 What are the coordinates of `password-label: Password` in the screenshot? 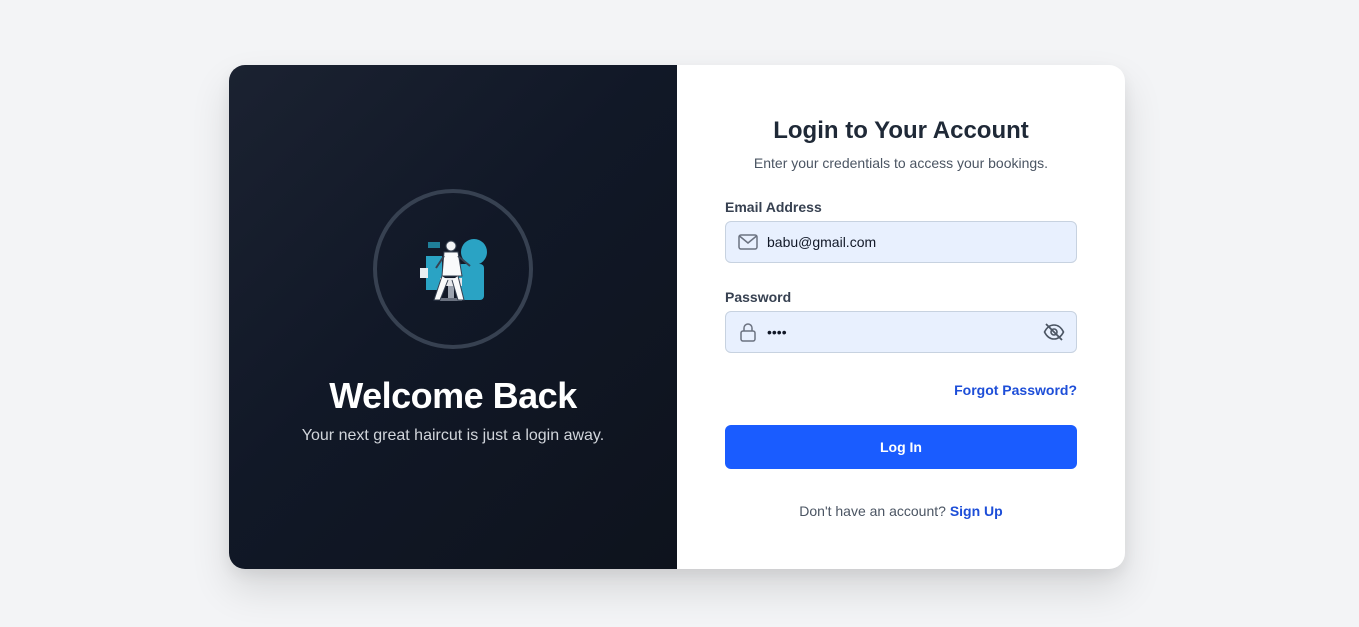 It's located at (758, 297).